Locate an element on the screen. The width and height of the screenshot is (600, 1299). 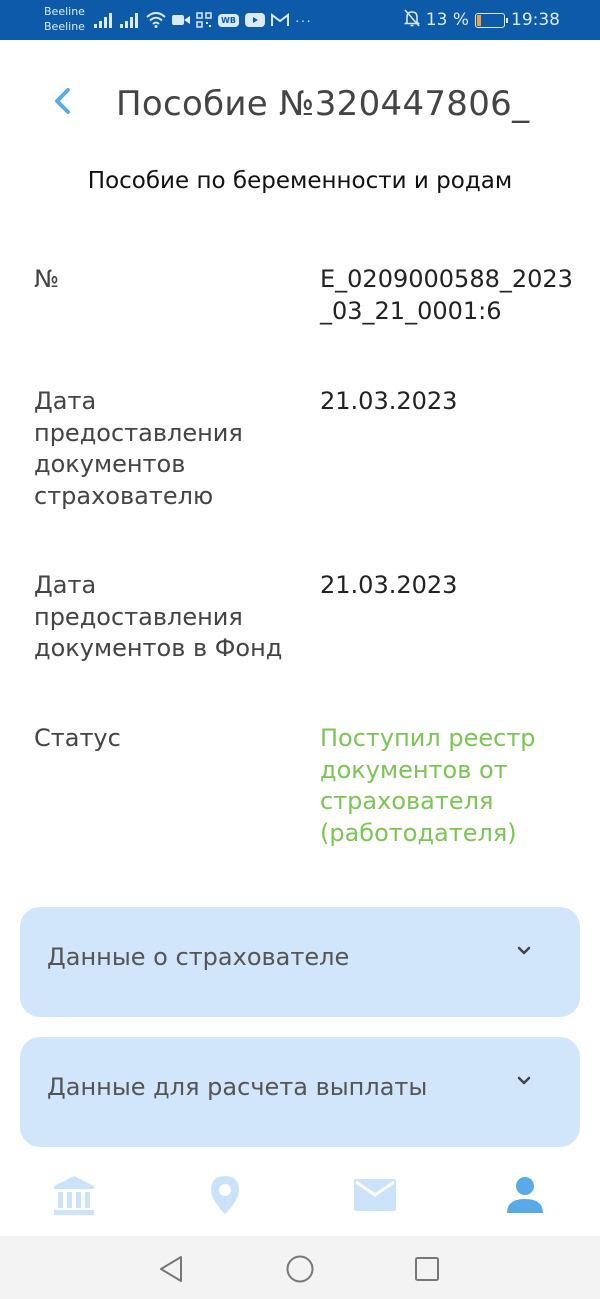
tab-map is located at coordinates (225, 1195).